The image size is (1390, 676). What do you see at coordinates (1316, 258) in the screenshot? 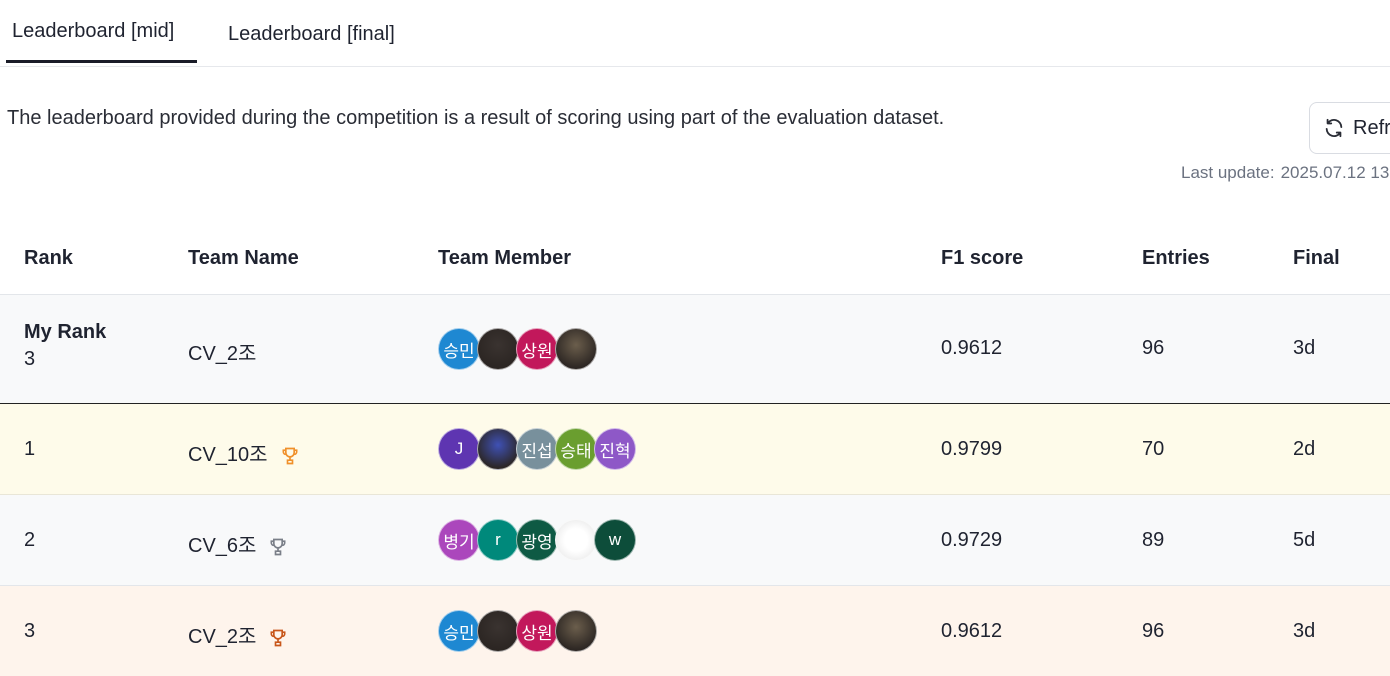
I see `col-final: Final` at bounding box center [1316, 258].